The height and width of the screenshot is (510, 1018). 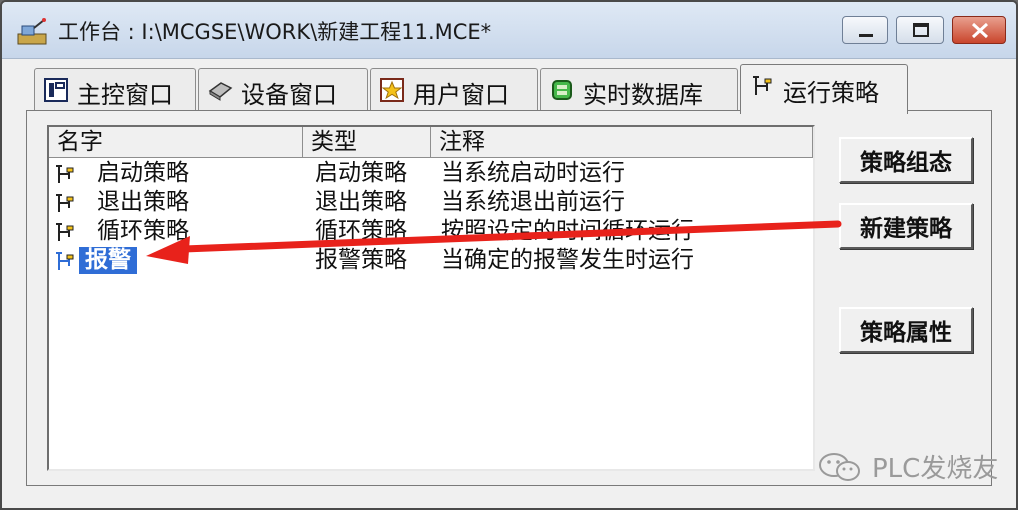 What do you see at coordinates (865, 30) in the screenshot?
I see `minimize-button` at bounding box center [865, 30].